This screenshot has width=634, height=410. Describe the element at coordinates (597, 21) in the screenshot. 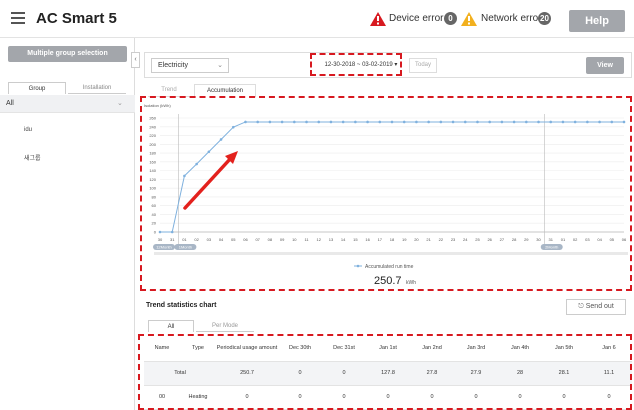

I see `help-button: Help` at that location.